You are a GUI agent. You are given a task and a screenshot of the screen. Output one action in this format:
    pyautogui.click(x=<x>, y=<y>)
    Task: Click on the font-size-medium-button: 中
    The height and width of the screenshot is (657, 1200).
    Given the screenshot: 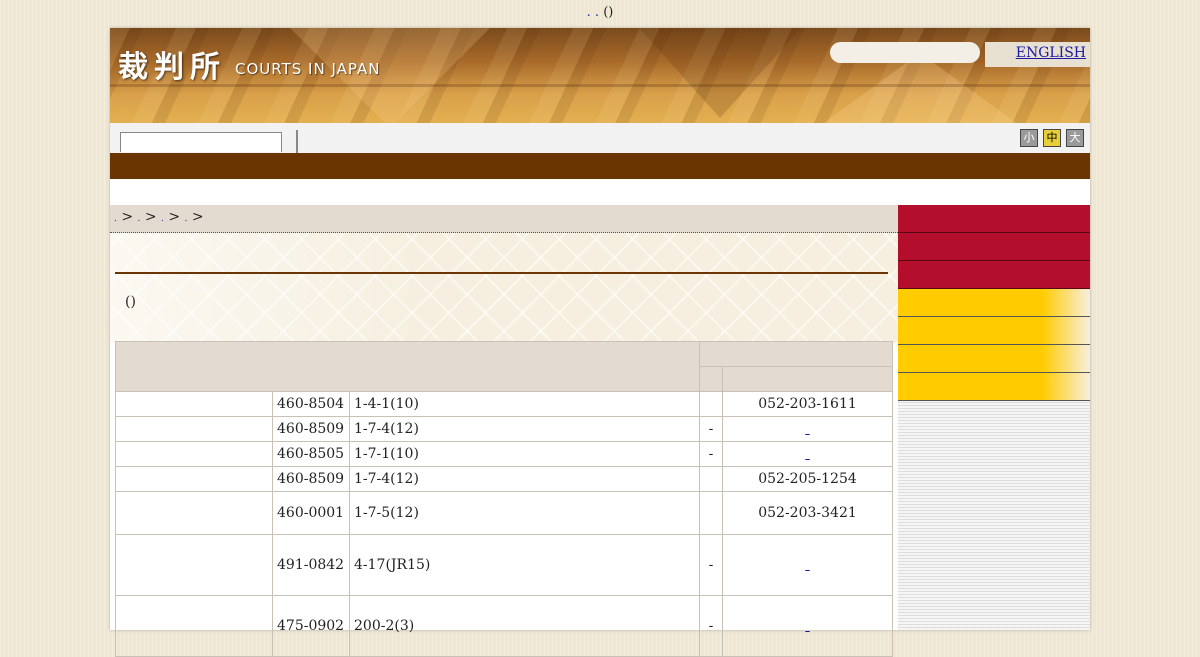 What is the action you would take?
    pyautogui.click(x=1052, y=138)
    